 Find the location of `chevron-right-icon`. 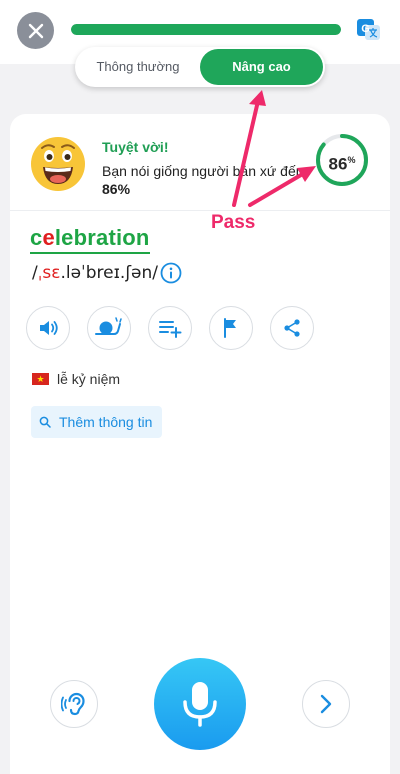

chevron-right-icon is located at coordinates (326, 704).